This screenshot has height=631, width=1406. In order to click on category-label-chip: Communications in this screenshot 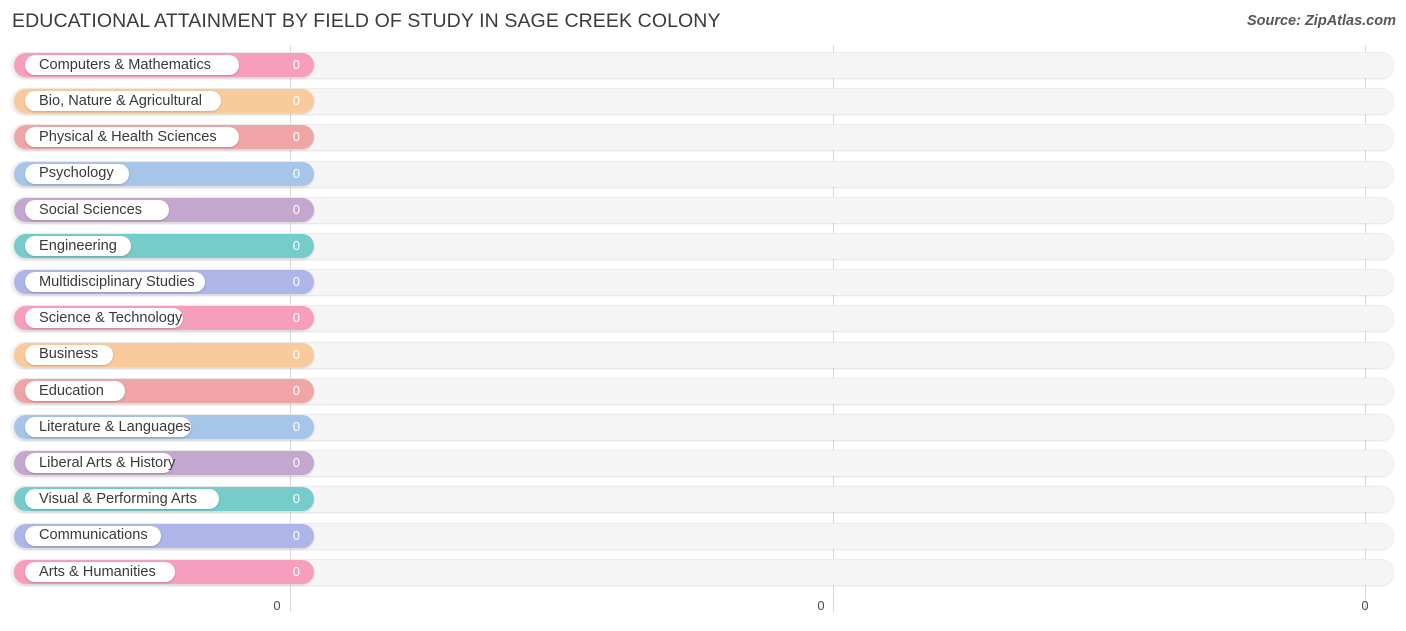, I will do `click(93, 535)`.